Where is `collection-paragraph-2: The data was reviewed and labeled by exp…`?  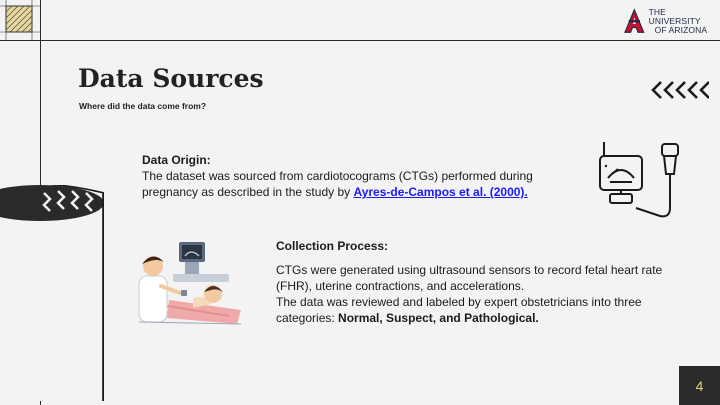
collection-paragraph-2: The data was reviewed and labeled by exp… is located at coordinates (486, 310).